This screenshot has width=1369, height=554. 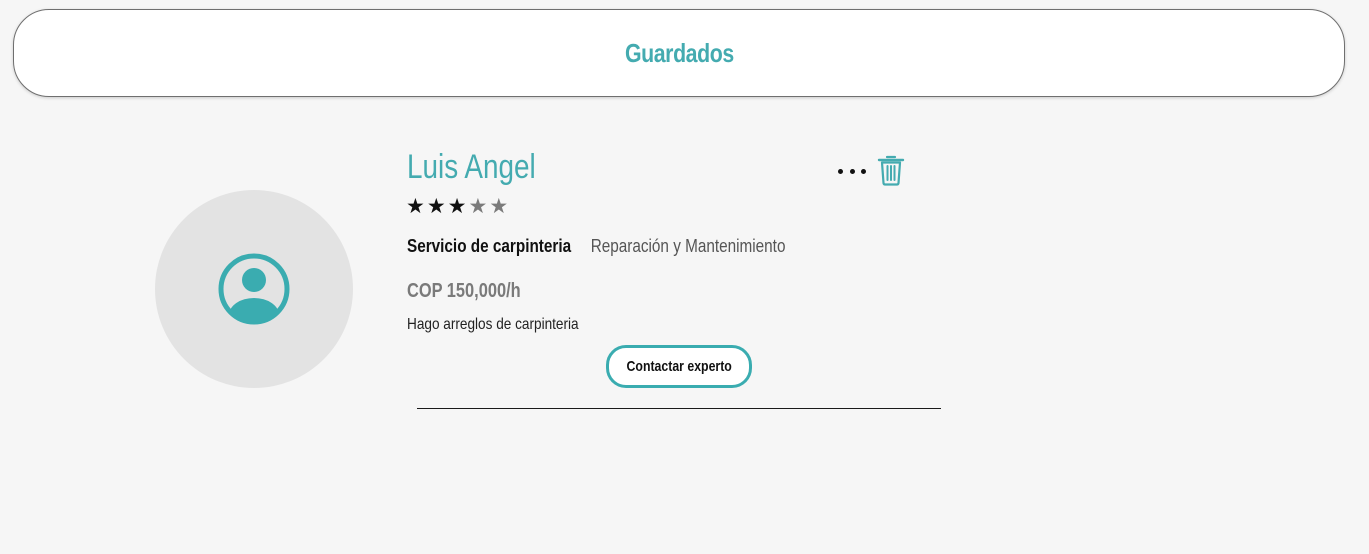 I want to click on contact-expert-label: Contactar experto, so click(x=679, y=366).